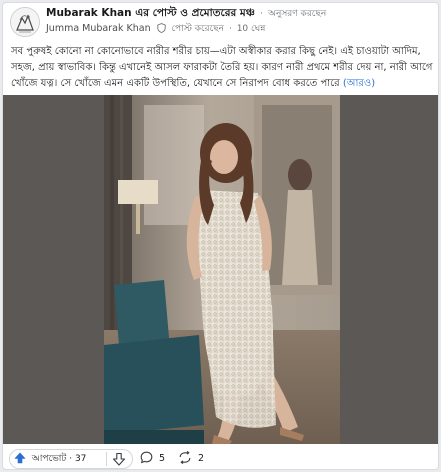  I want to click on share-button: 2, so click(191, 459).